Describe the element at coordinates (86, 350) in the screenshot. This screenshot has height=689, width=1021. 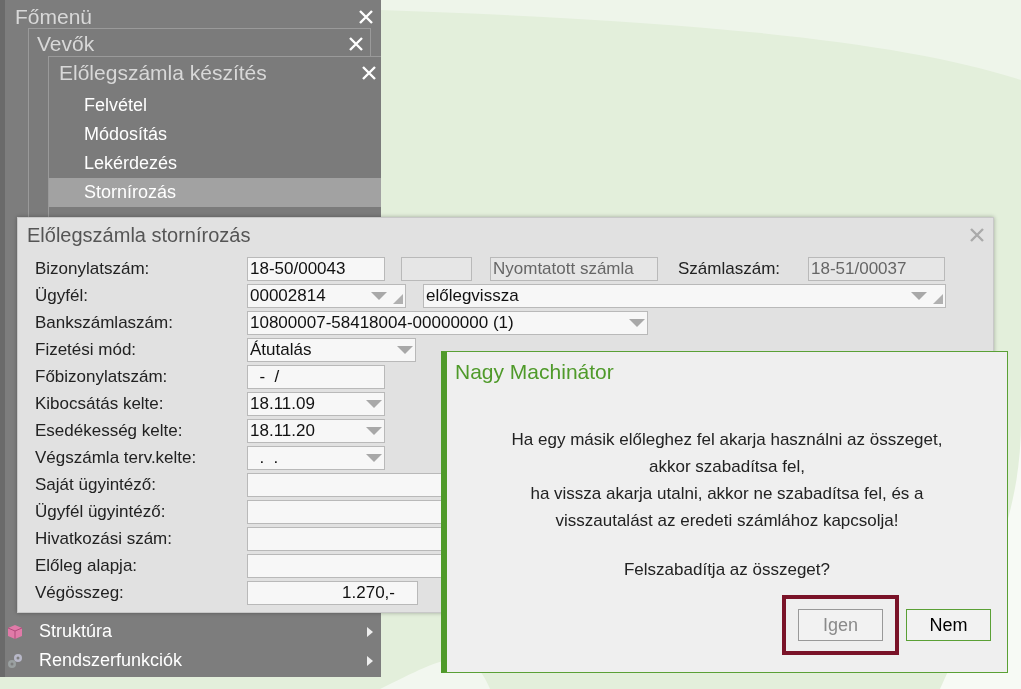
I see `field-label: Fizetési mód:` at that location.